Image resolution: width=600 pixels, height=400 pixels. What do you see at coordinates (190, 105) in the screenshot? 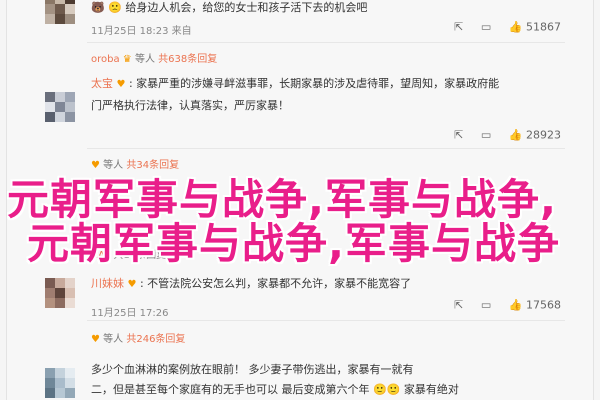
I see `comment-text: 门严格执行法律，认真落实，严厉家暴！` at bounding box center [190, 105].